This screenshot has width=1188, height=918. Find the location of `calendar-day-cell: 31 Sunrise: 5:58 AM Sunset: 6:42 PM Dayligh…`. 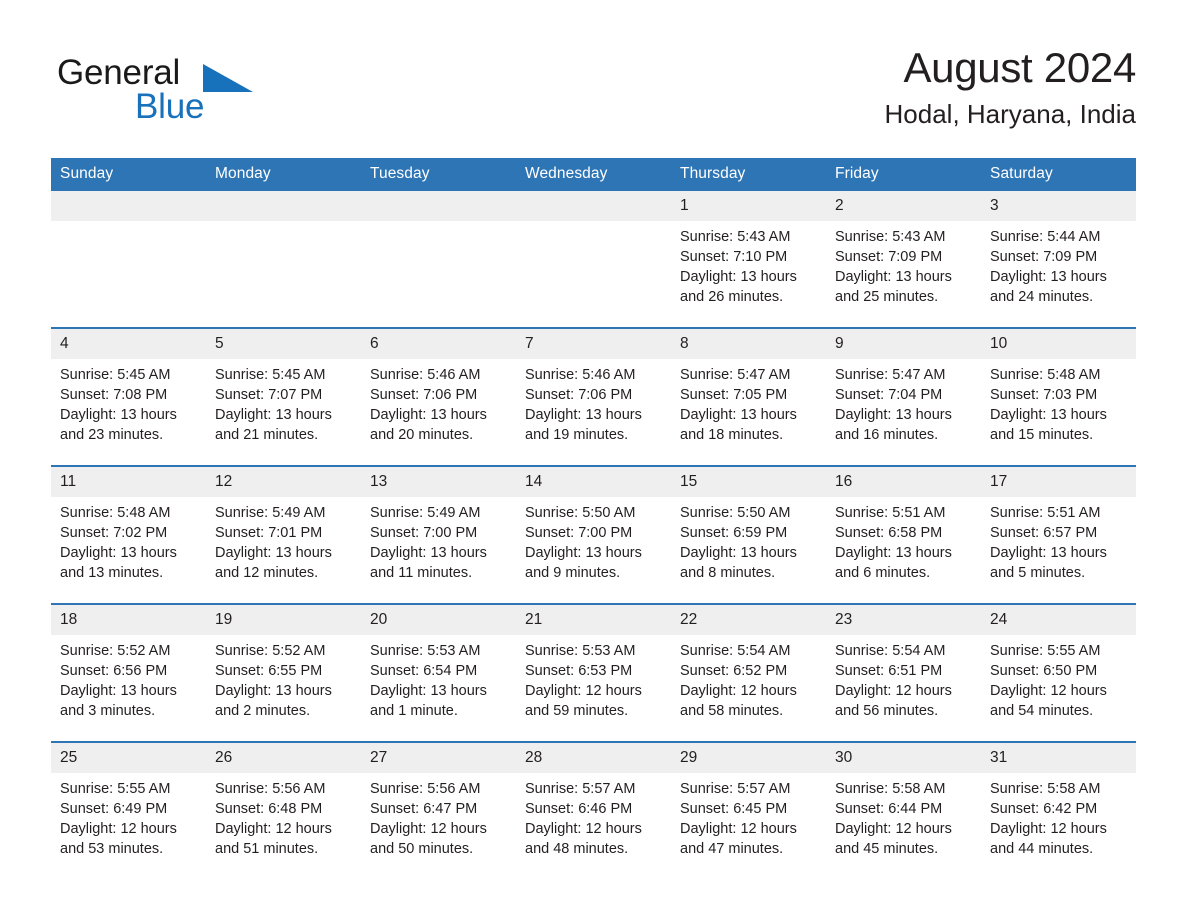

calendar-day-cell: 31 Sunrise: 5:58 AM Sunset: 6:42 PM Dayligh… is located at coordinates (1058, 803).